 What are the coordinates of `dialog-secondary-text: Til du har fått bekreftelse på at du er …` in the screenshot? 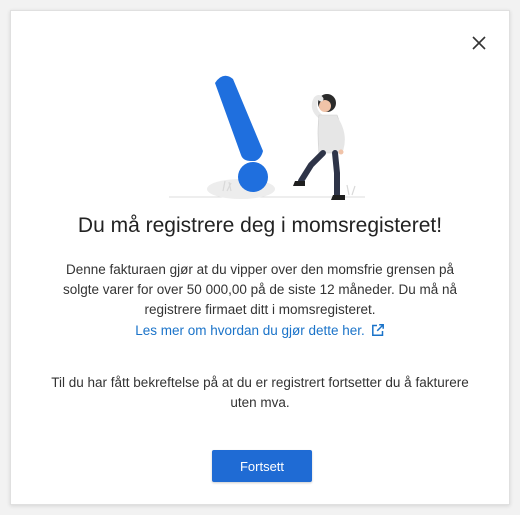 It's located at (260, 392).